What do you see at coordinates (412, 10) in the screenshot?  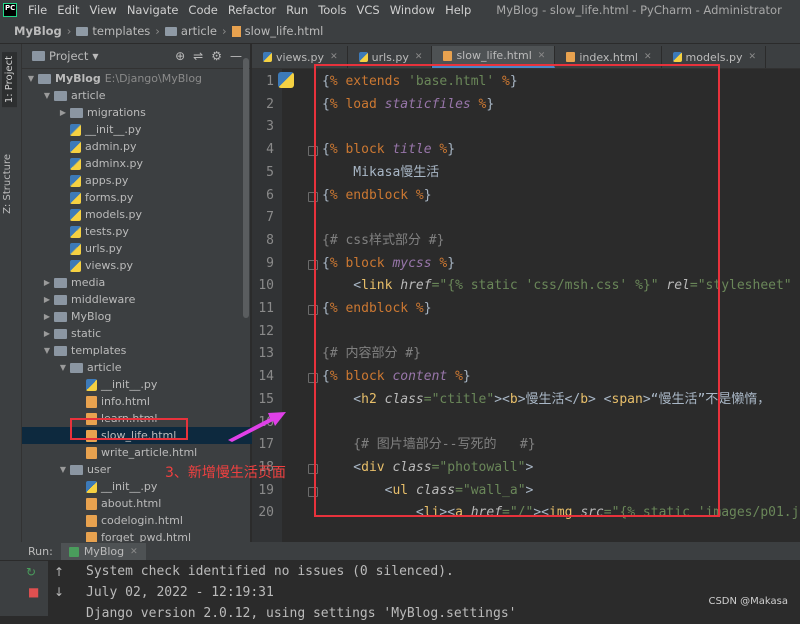 I see `menu-window: Window` at bounding box center [412, 10].